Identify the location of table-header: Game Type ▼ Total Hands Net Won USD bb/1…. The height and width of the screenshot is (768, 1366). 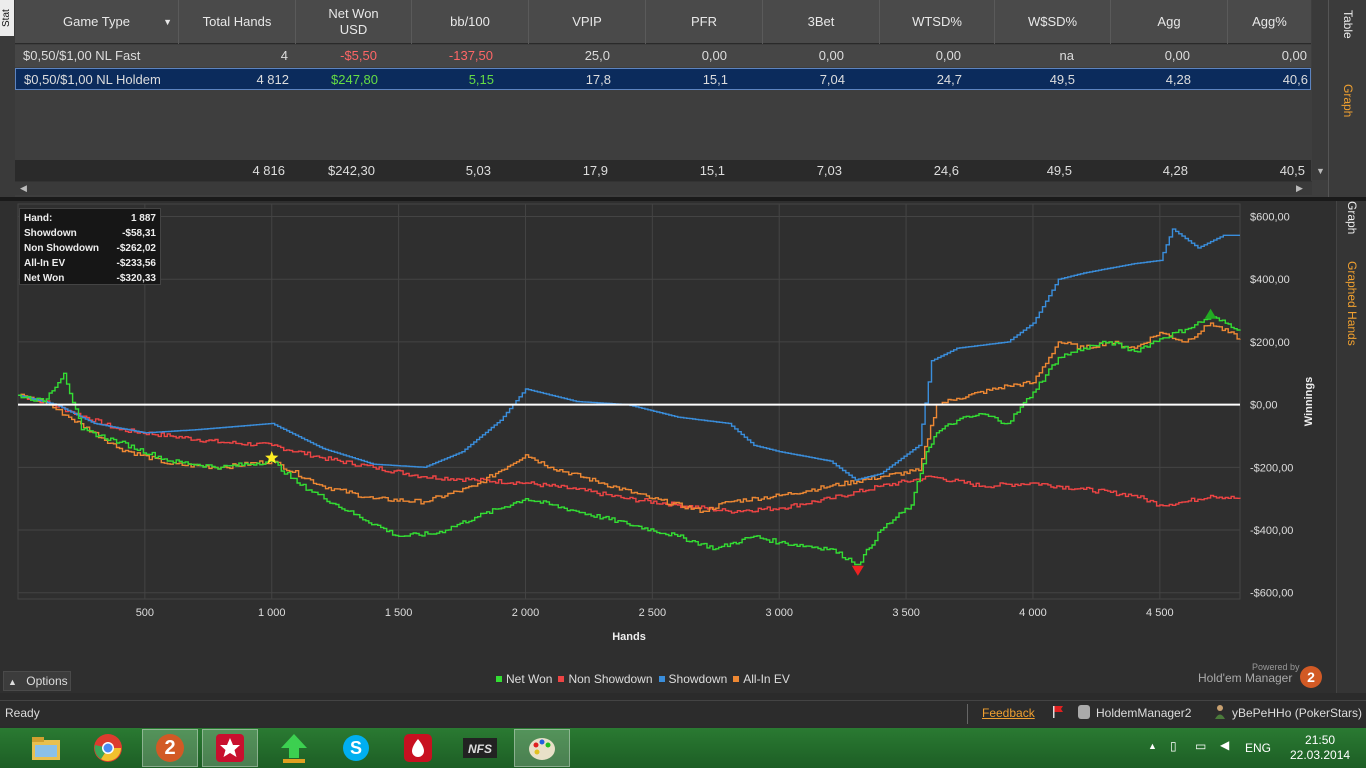
(663, 22).